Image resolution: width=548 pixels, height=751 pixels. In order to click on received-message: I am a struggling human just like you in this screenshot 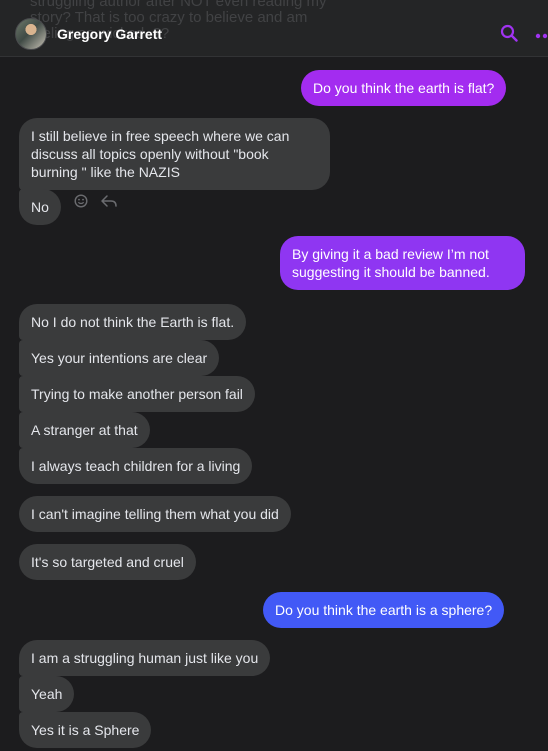, I will do `click(145, 658)`.